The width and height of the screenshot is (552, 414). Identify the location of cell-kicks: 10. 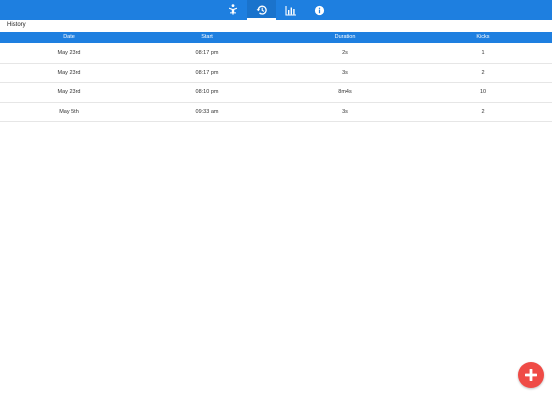
(483, 92).